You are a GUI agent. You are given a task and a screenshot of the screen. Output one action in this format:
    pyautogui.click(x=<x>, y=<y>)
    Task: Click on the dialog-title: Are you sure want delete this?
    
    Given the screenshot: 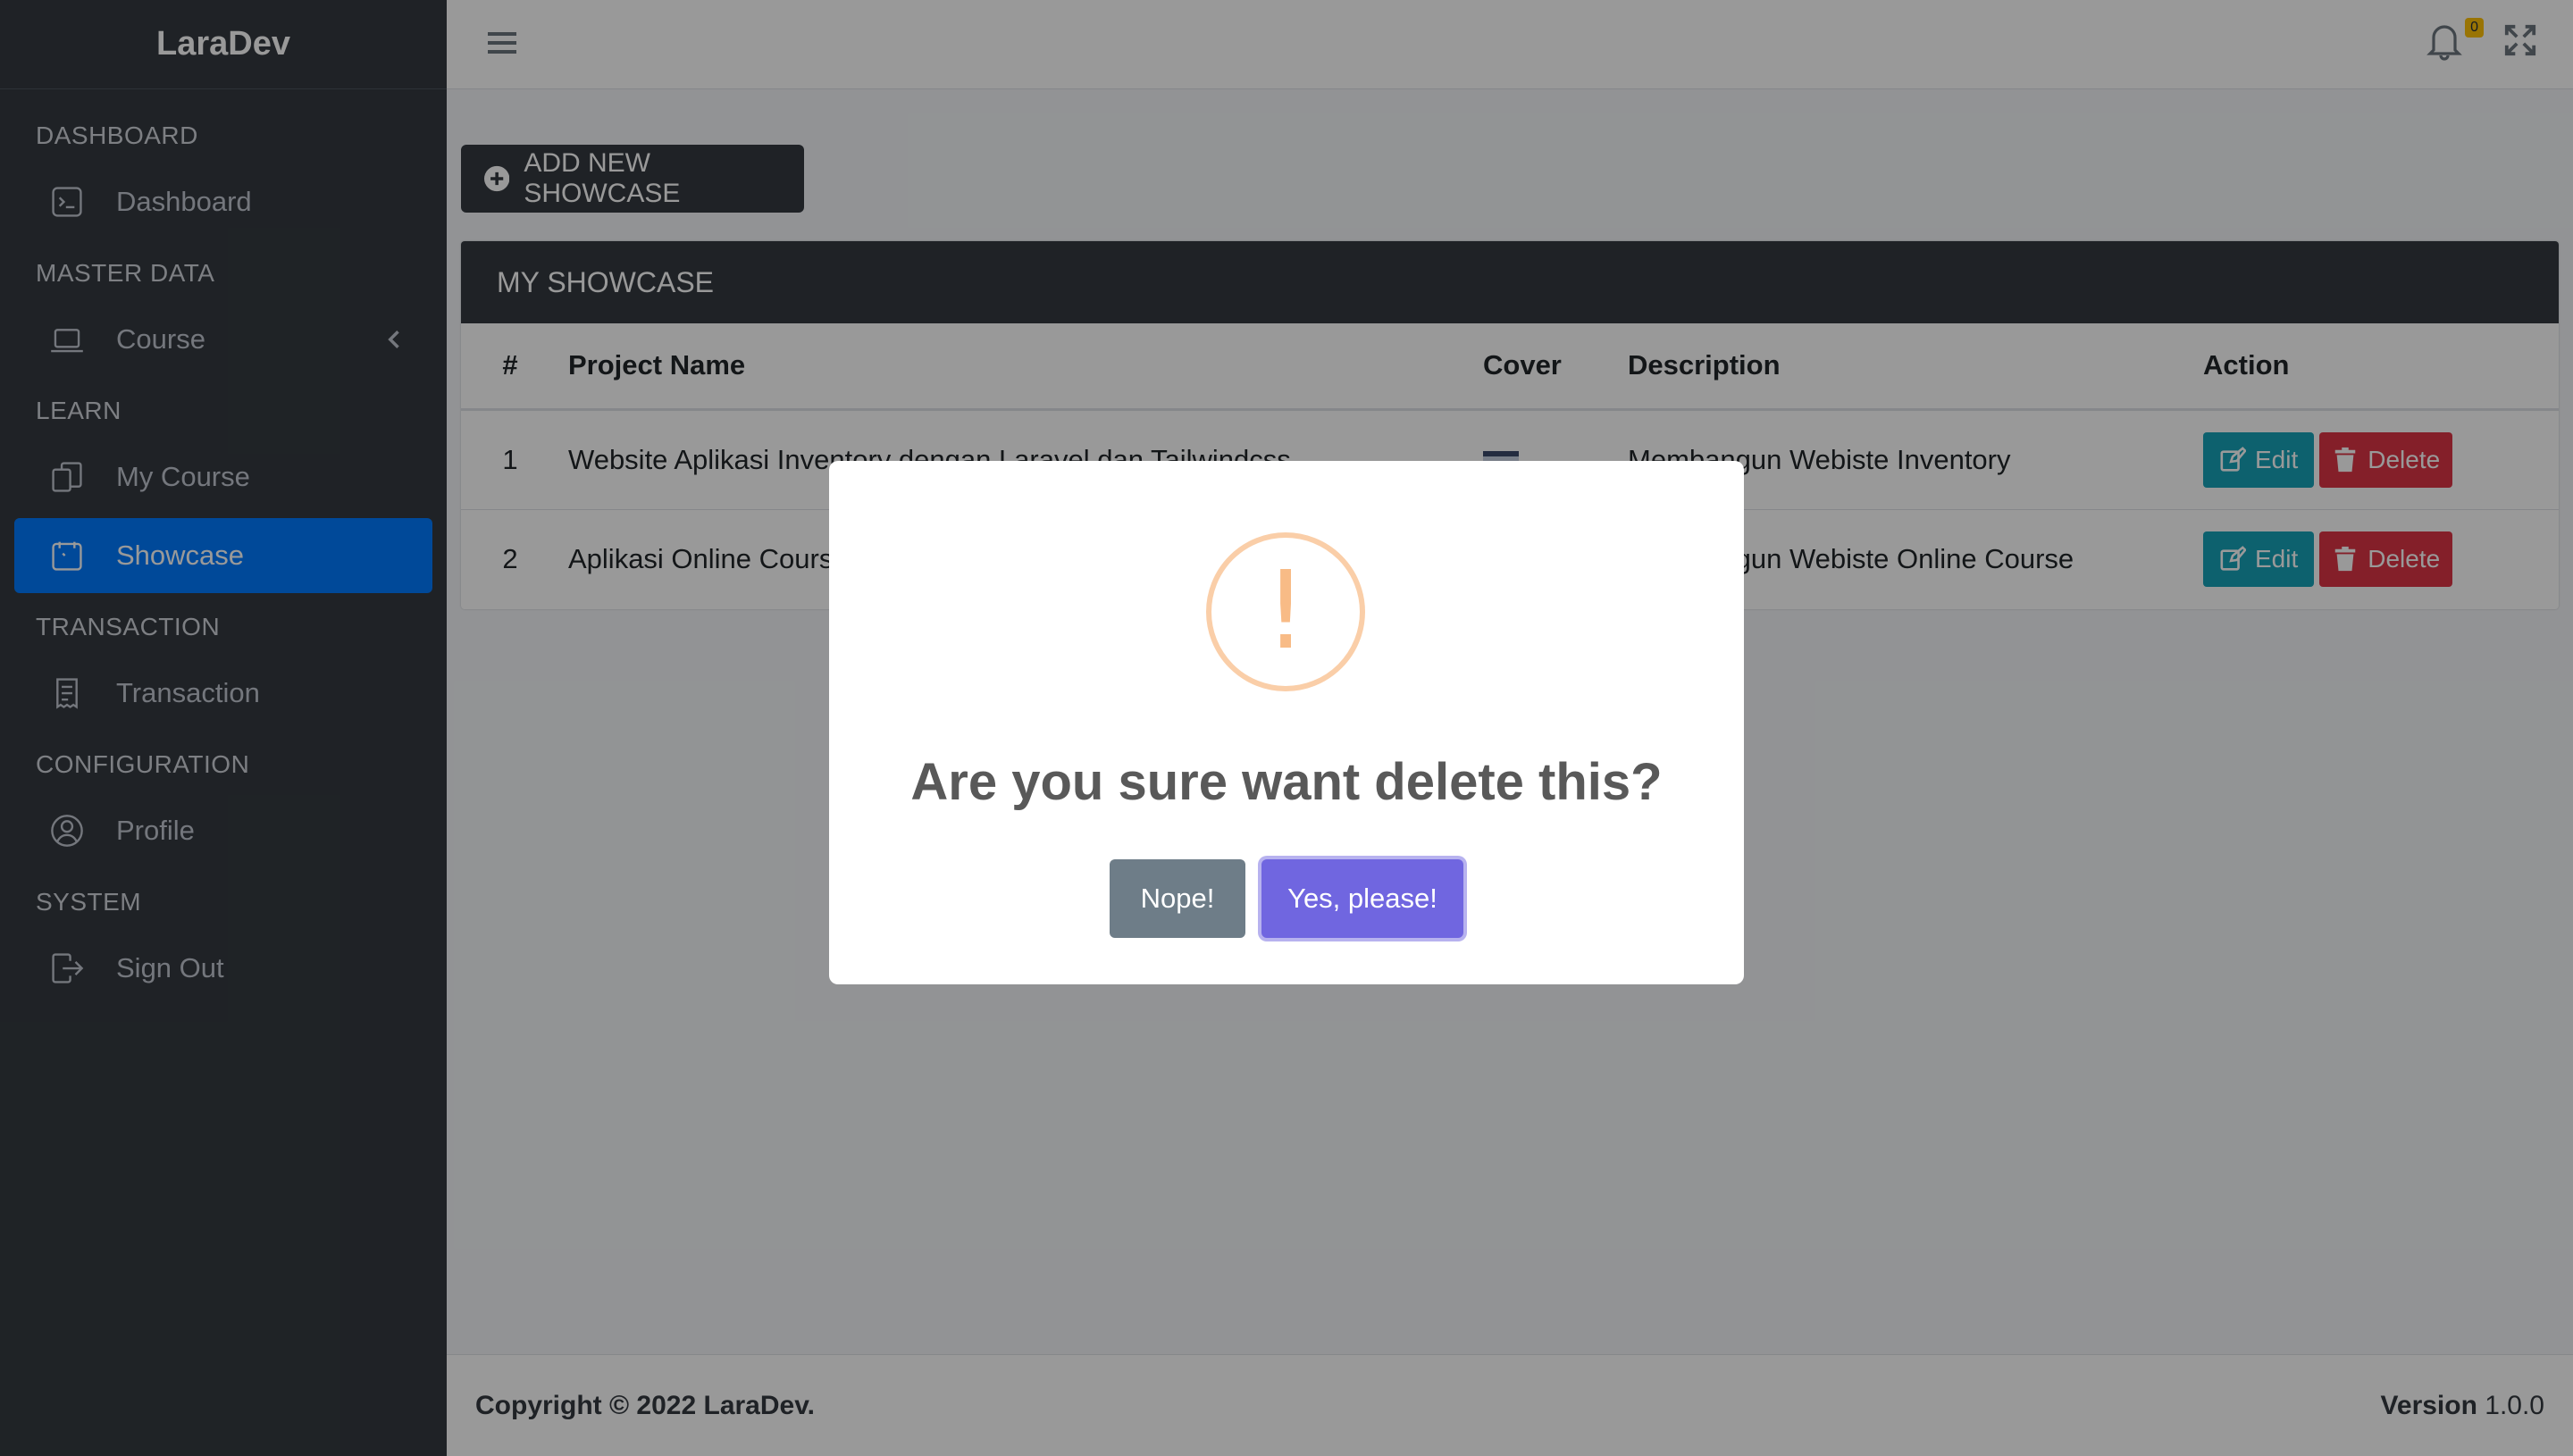 What is the action you would take?
    pyautogui.click(x=1286, y=782)
    